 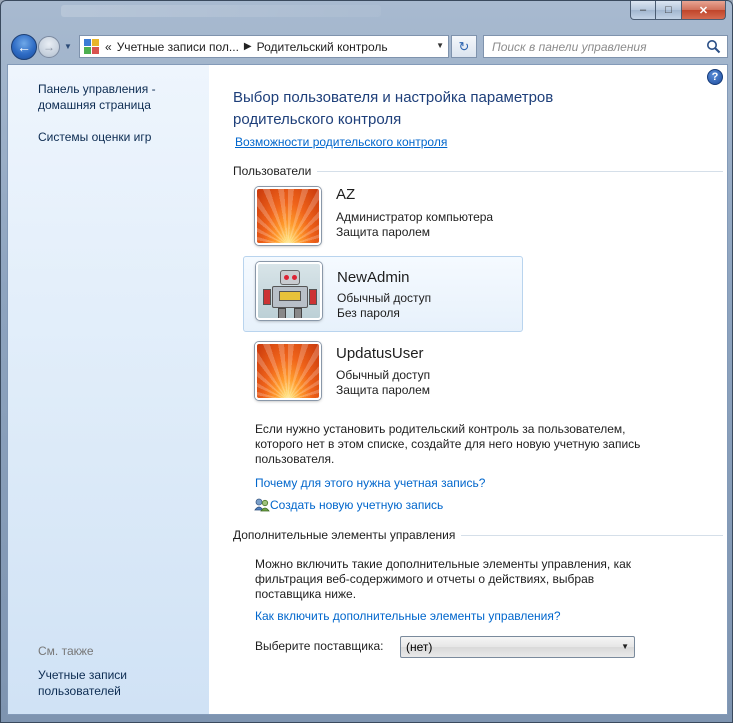 What do you see at coordinates (319, 646) in the screenshot?
I see `provider-label: Выберите поставщика:` at bounding box center [319, 646].